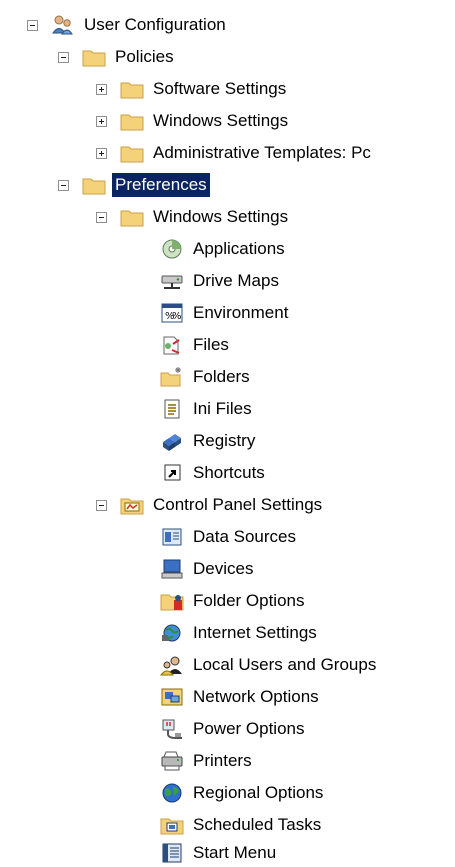 The image size is (455, 867). What do you see at coordinates (172, 697) in the screenshot?
I see `network-options-icon` at bounding box center [172, 697].